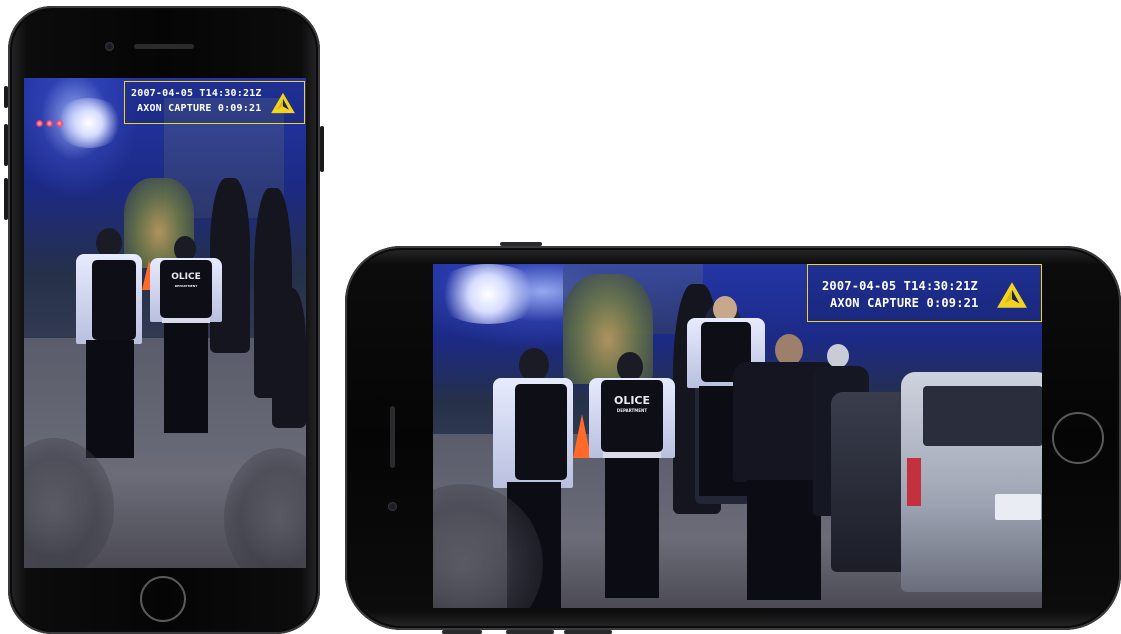 This screenshot has height=634, width=1121. I want to click on car-window, so click(982, 416).